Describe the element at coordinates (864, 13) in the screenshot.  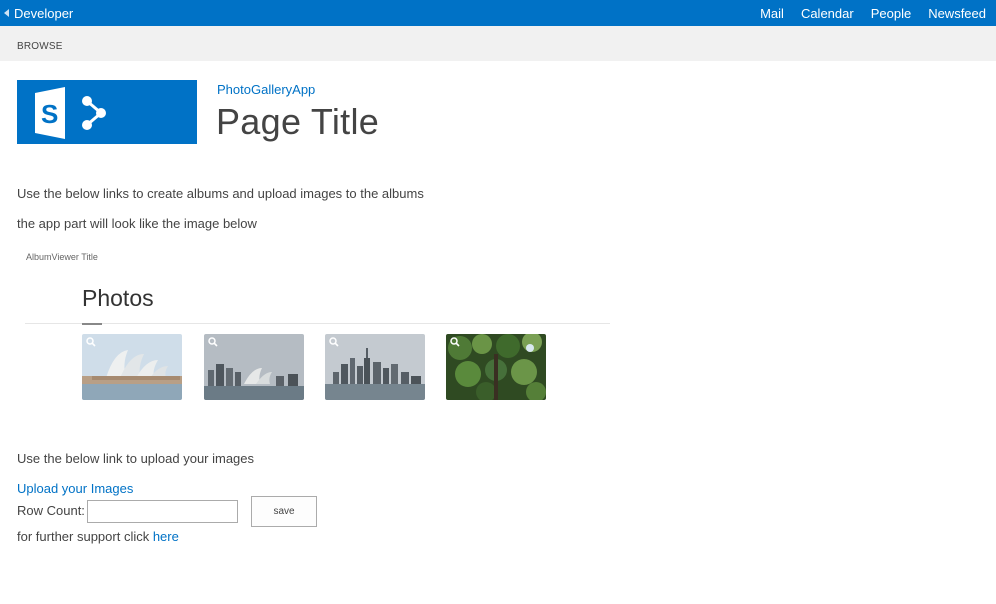
I see `suite-links: Mail Calendar People Newsfeed` at that location.